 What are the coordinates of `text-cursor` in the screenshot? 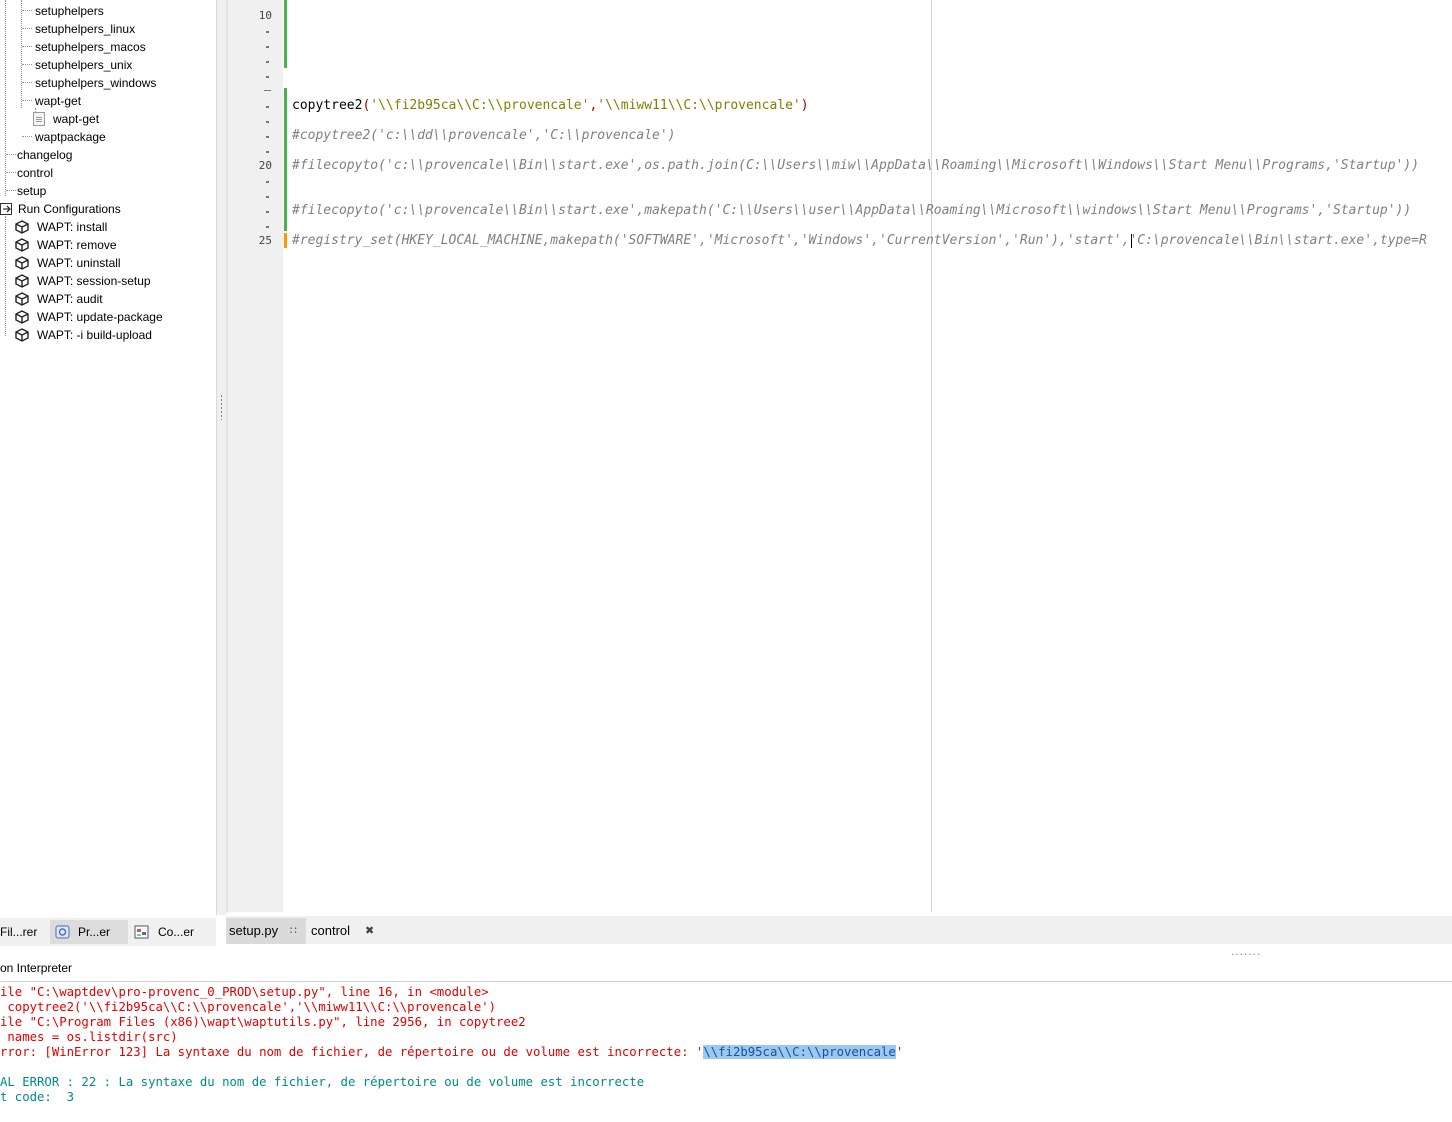 It's located at (1131, 241).